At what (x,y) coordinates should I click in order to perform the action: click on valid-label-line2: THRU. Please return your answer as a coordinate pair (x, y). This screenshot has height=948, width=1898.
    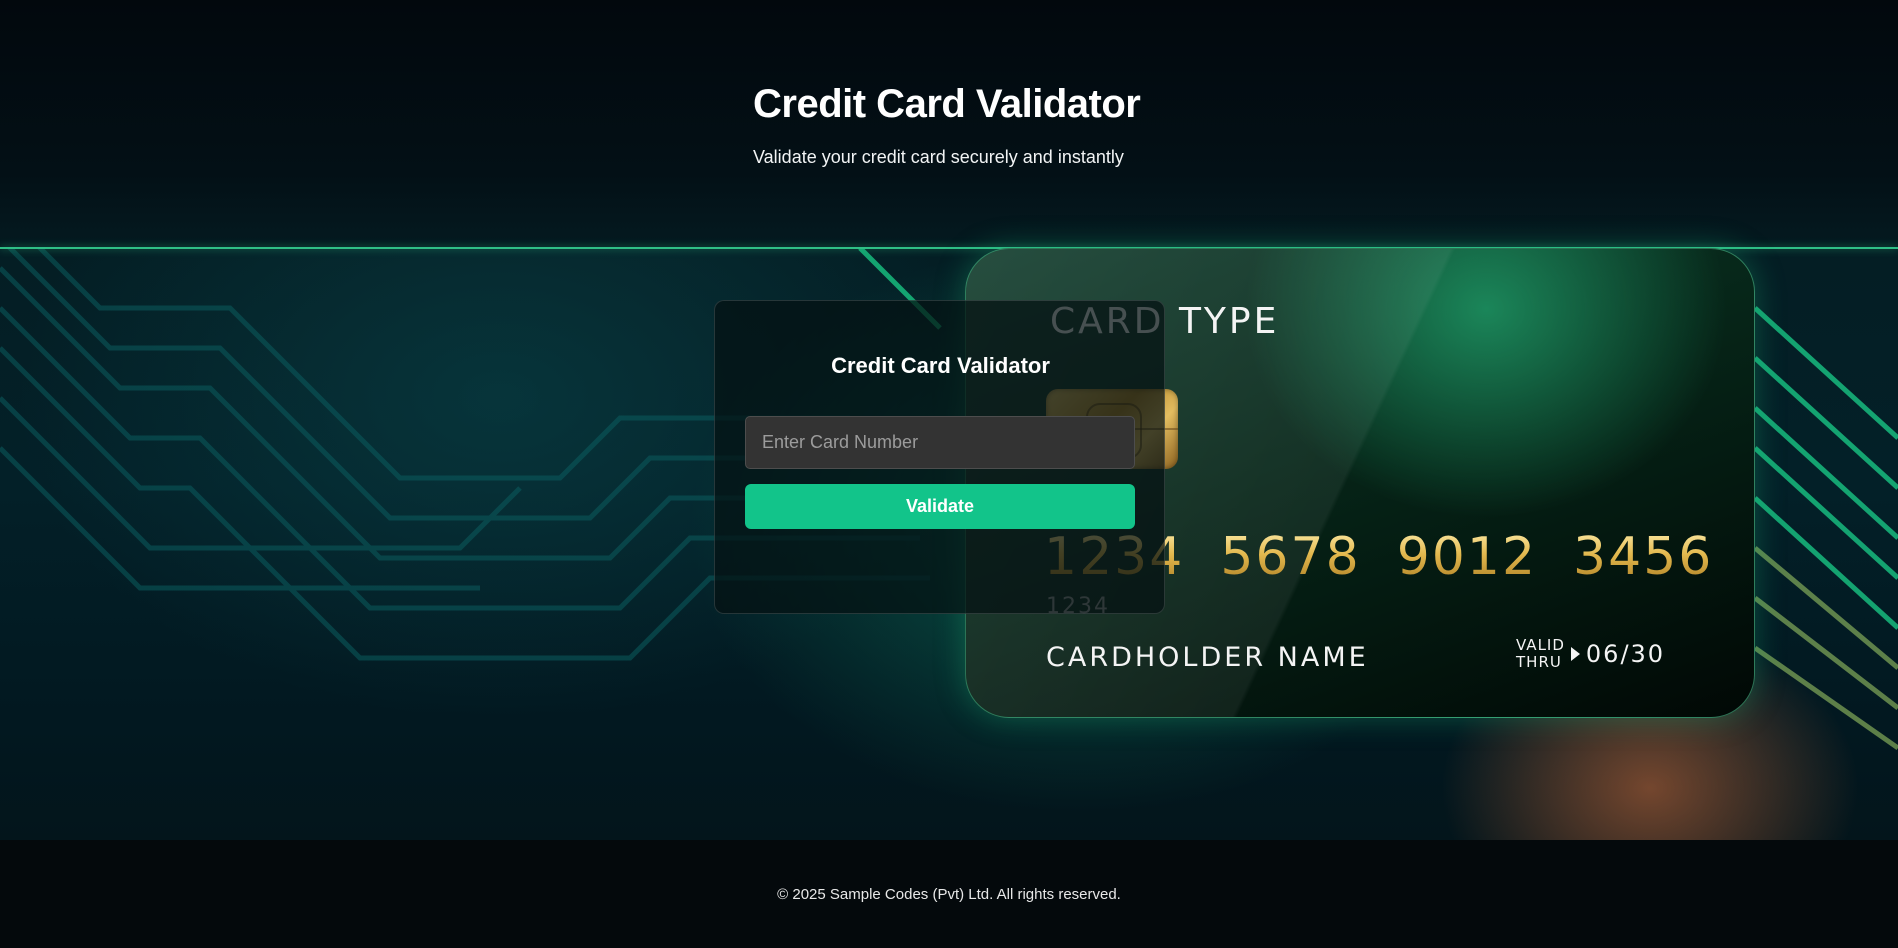
    Looking at the image, I should click on (1539, 662).